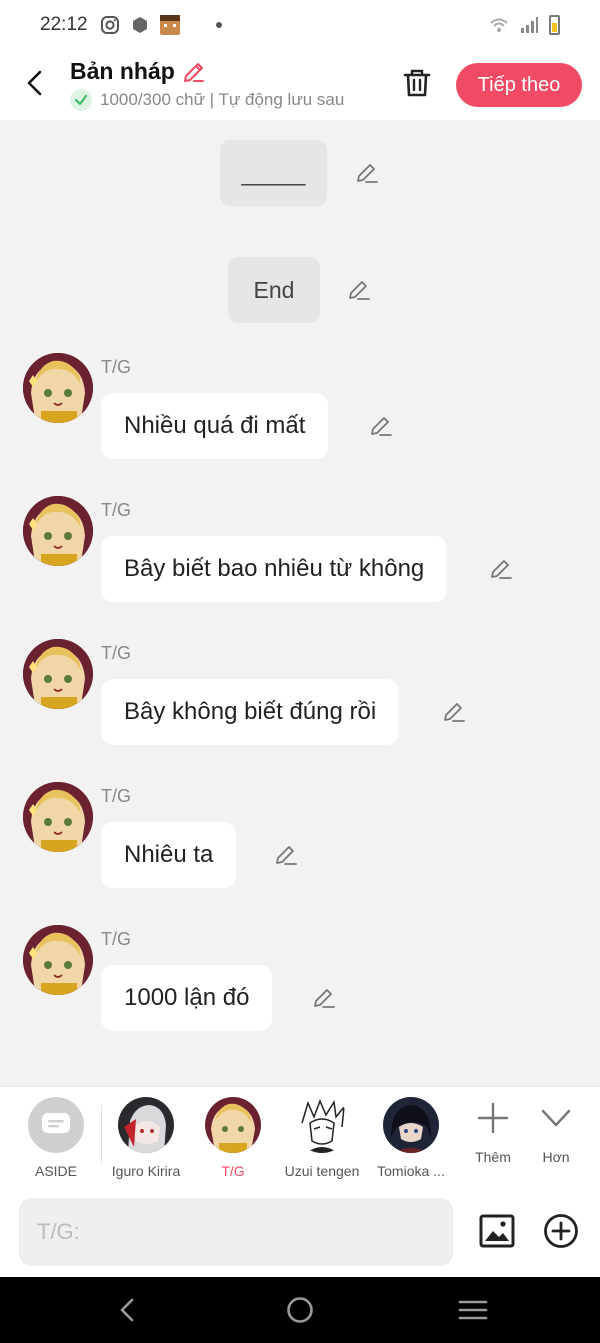 This screenshot has height=1343, width=600. I want to click on input-bar, so click(300, 1232).